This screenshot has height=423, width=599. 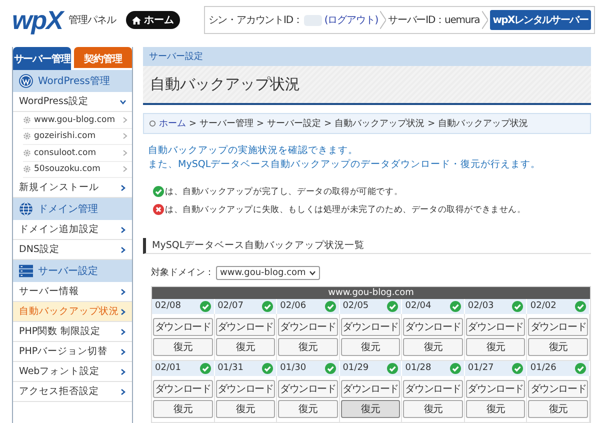 What do you see at coordinates (540, 20) in the screenshot?
I see `service-button: wpXレンタルサーバー` at bounding box center [540, 20].